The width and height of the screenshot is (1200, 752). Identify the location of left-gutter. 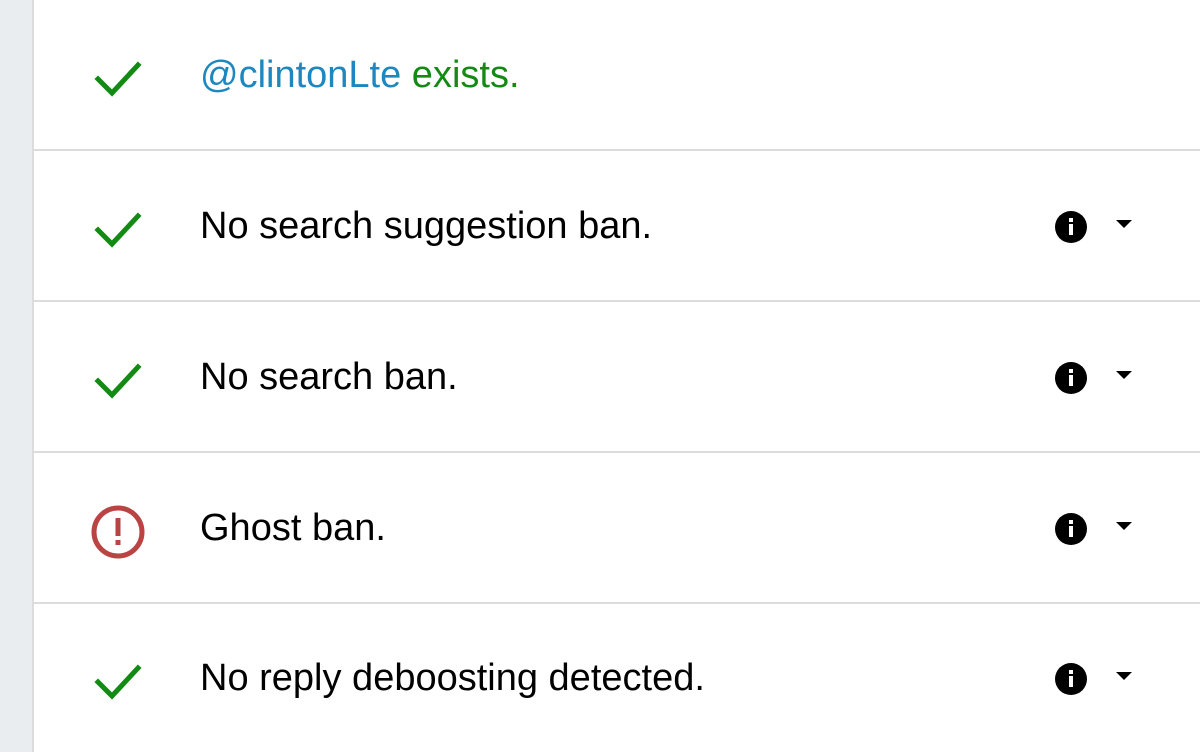
(16, 376).